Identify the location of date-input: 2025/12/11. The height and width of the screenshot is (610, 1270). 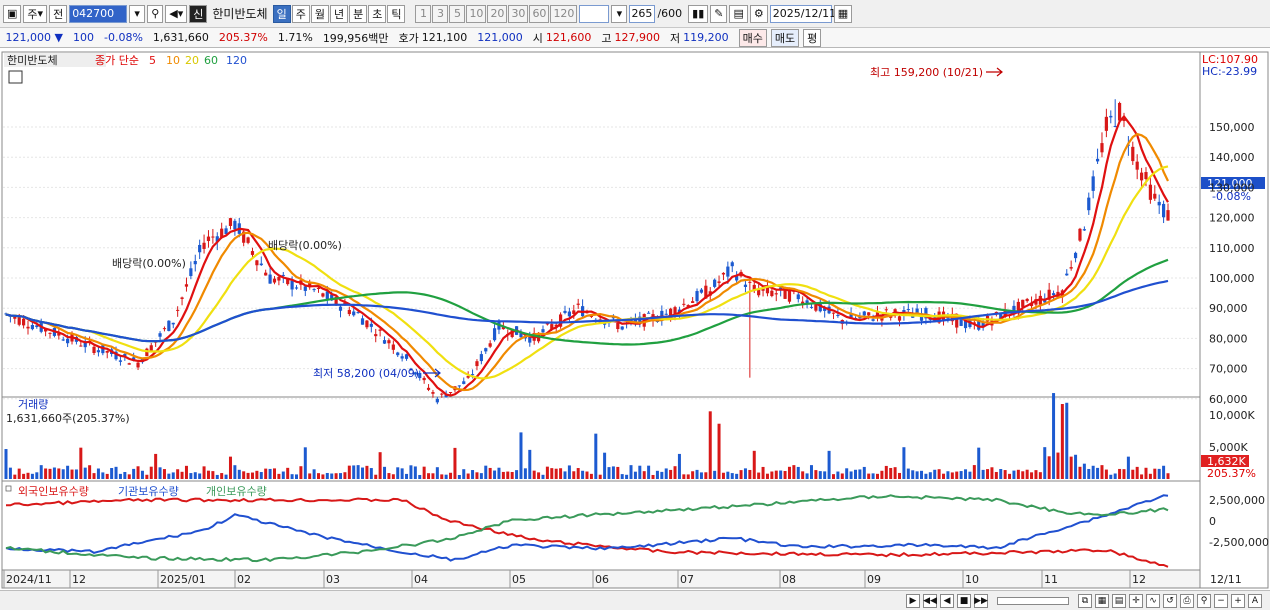
(802, 13).